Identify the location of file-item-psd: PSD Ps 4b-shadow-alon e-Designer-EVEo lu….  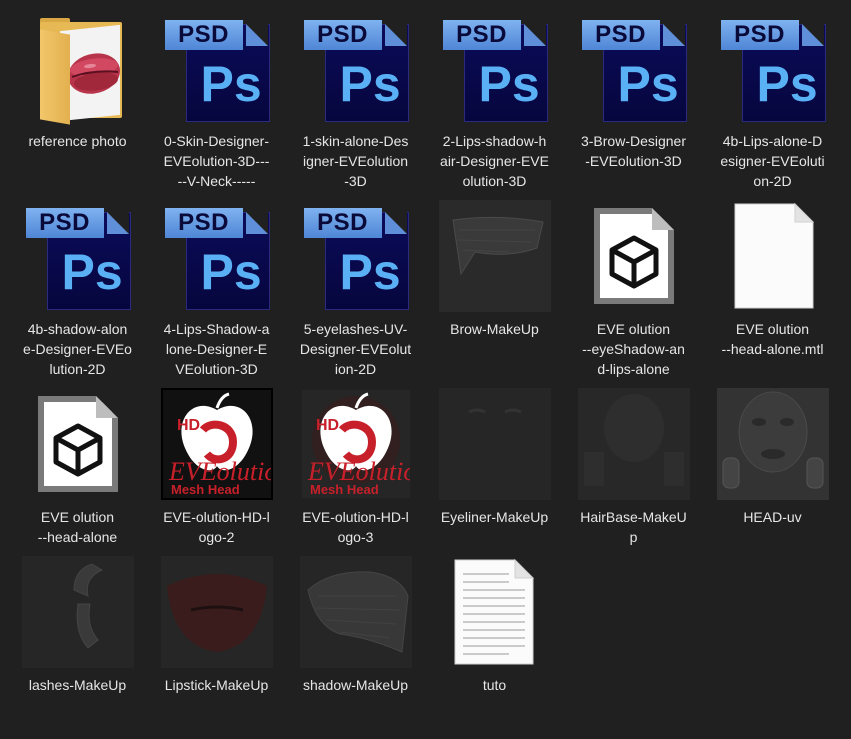
(77, 289).